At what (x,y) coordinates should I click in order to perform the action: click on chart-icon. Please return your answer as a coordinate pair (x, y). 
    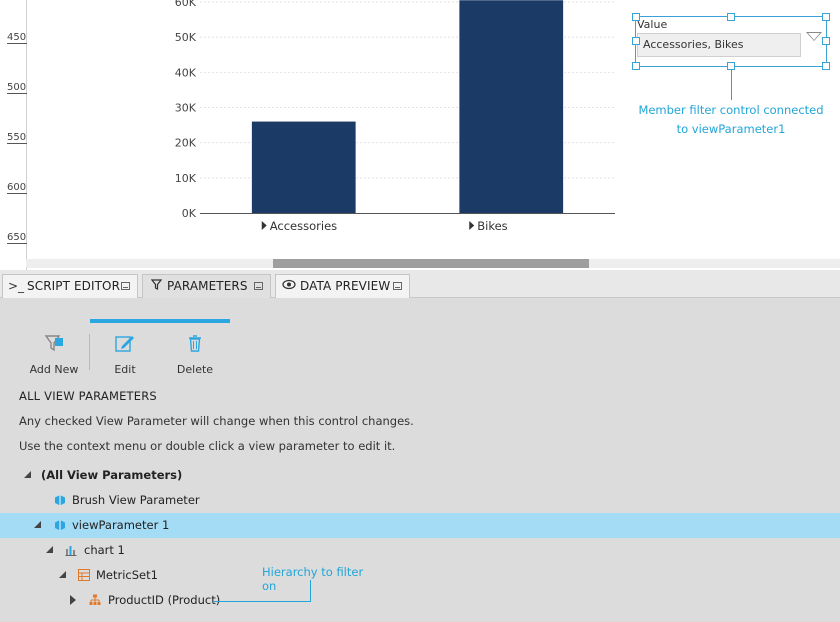
    Looking at the image, I should click on (71, 550).